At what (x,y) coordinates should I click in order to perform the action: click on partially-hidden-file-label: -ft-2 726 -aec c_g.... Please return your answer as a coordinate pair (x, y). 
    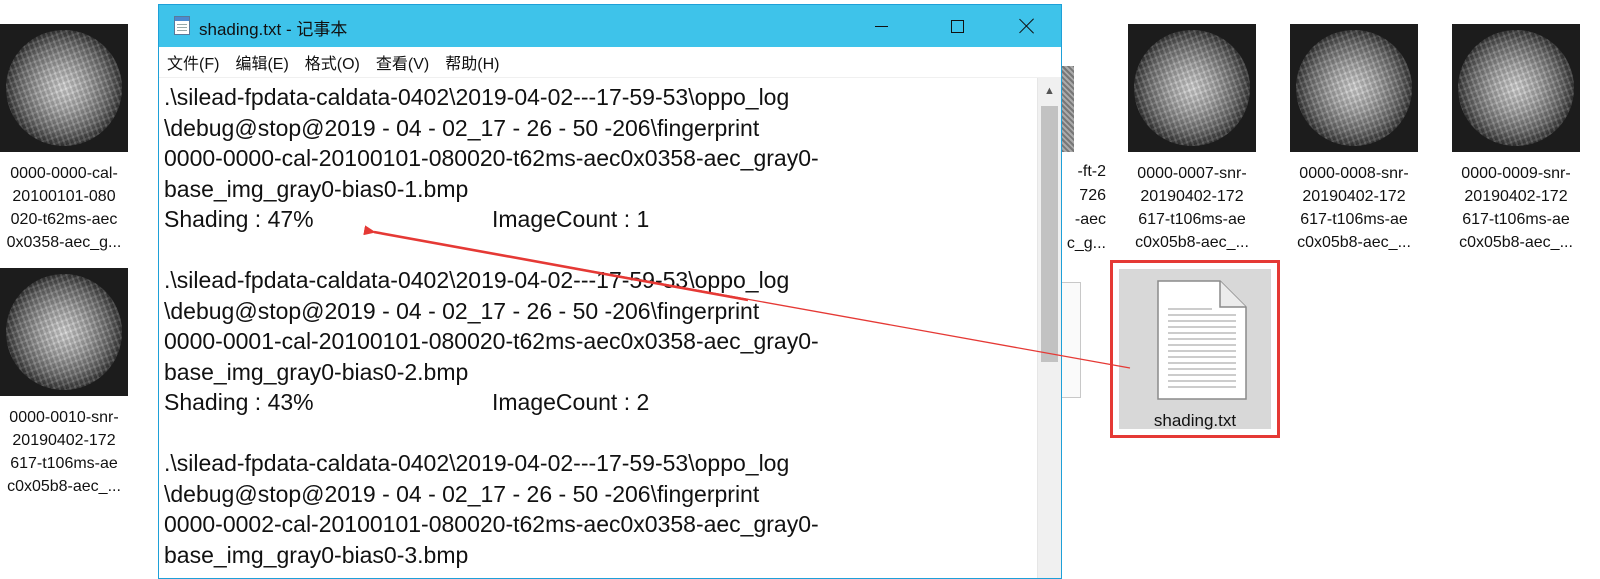
    Looking at the image, I should click on (1086, 207).